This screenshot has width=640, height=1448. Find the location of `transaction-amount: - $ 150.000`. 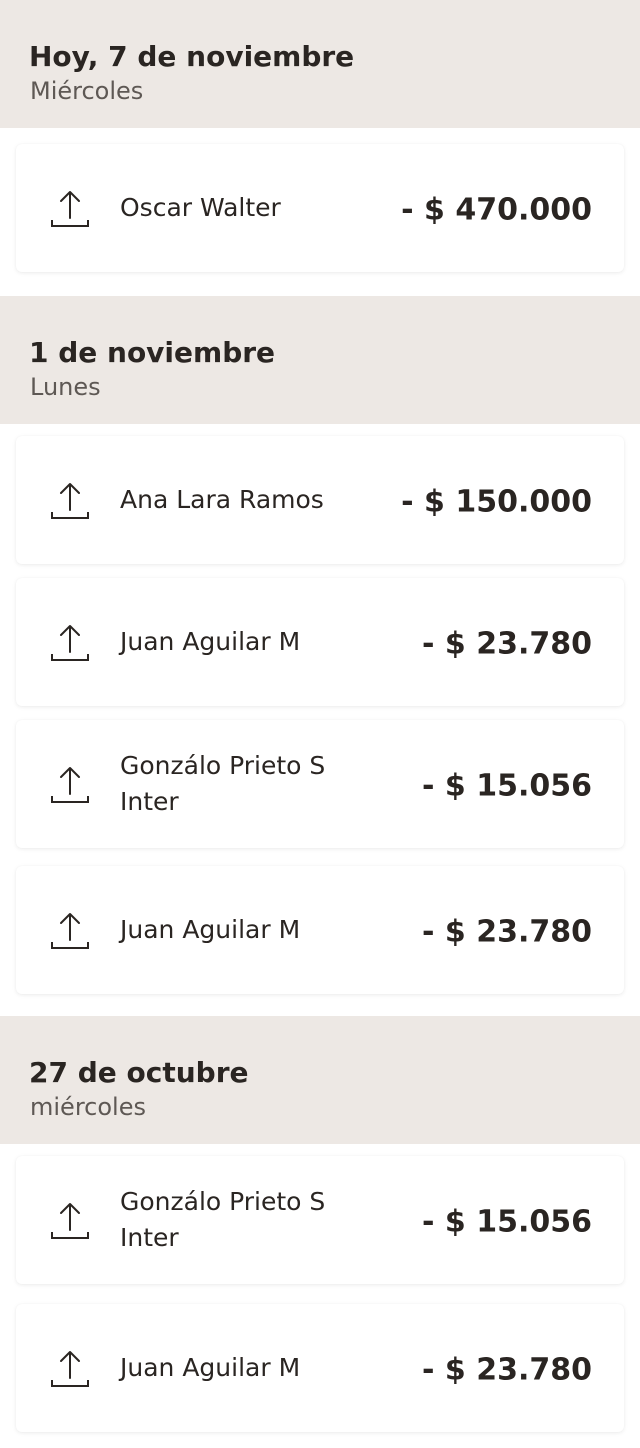

transaction-amount: - $ 150.000 is located at coordinates (496, 502).